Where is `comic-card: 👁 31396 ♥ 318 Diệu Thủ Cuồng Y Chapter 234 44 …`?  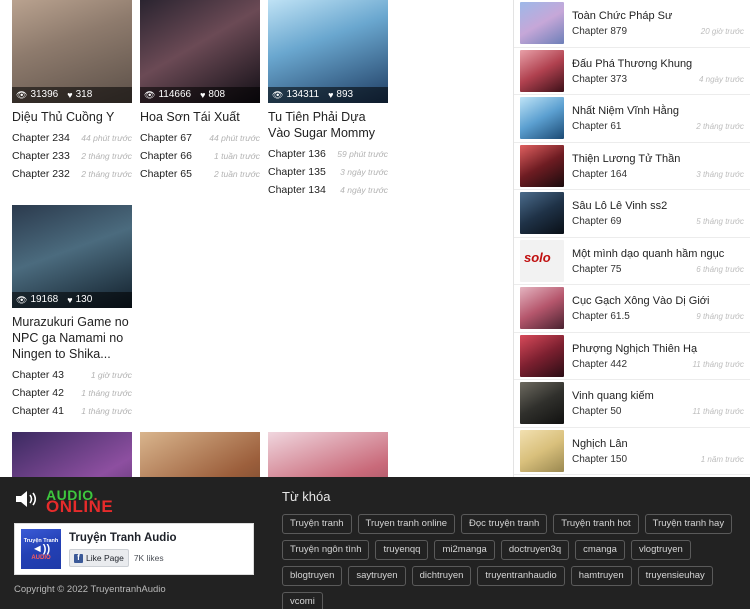 comic-card: 👁 31396 ♥ 318 Diệu Thủ Cuồng Y Chapter 234 44 … is located at coordinates (72, 99).